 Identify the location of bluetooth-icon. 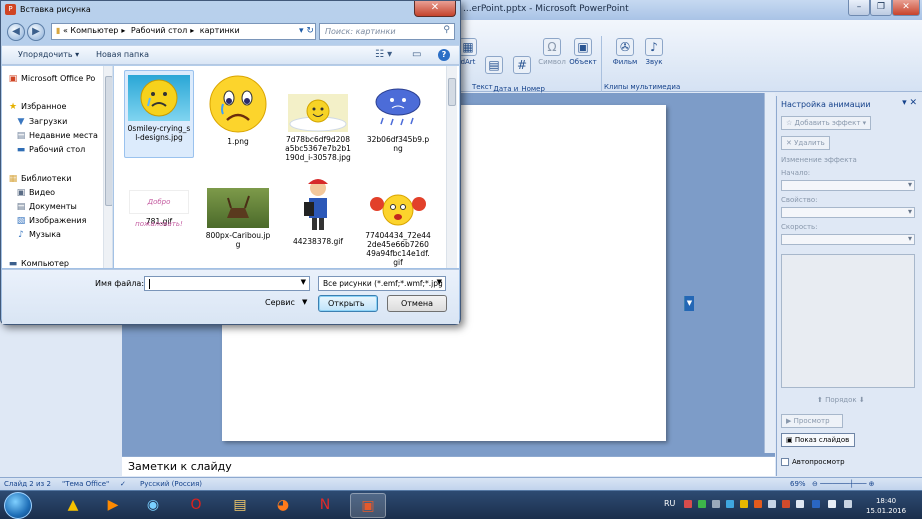
(816, 504).